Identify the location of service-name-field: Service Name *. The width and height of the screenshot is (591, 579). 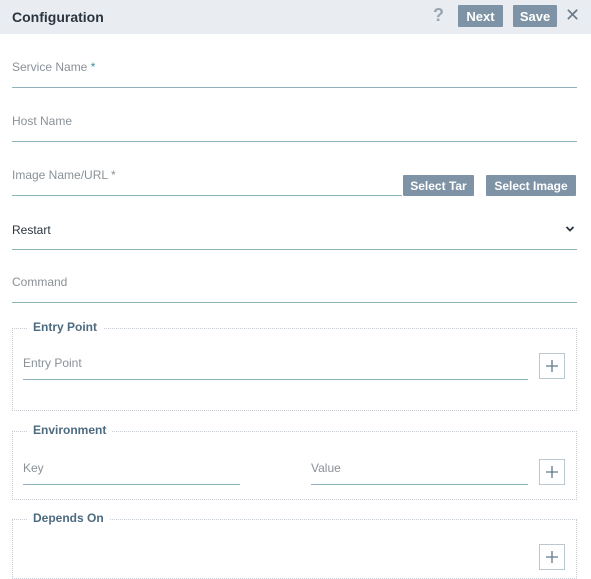
(294, 74).